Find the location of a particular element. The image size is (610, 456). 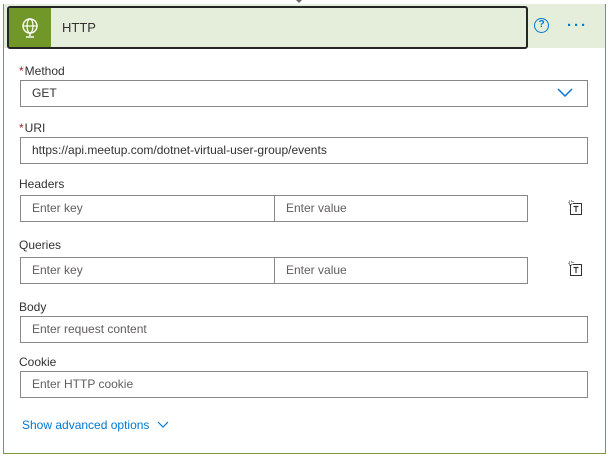

advanced-label: Show advanced options is located at coordinates (86, 425).